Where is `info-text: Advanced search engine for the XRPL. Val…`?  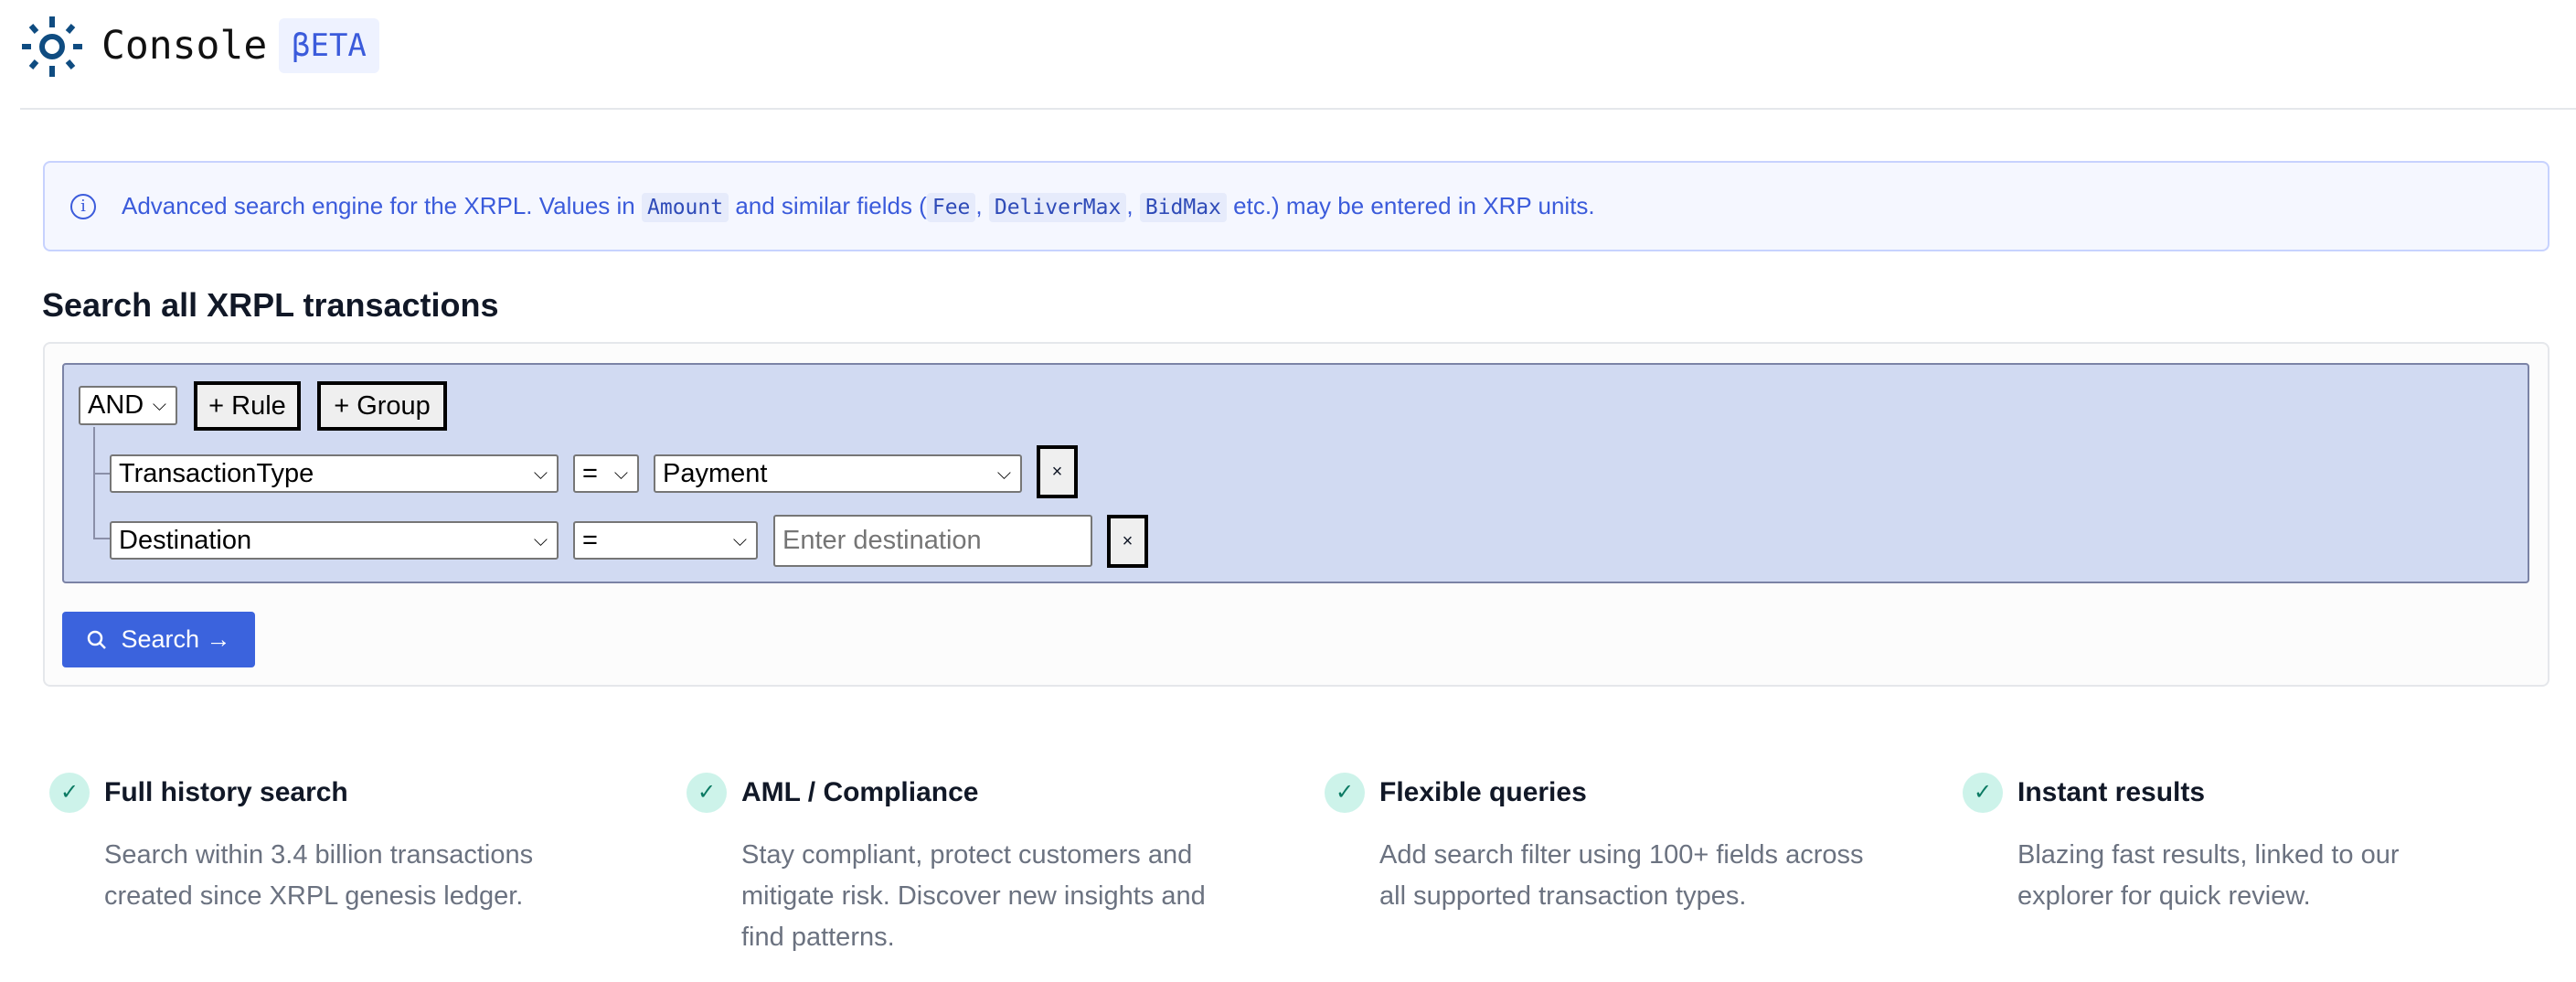 info-text: Advanced search engine for the XRPL. Val… is located at coordinates (858, 207).